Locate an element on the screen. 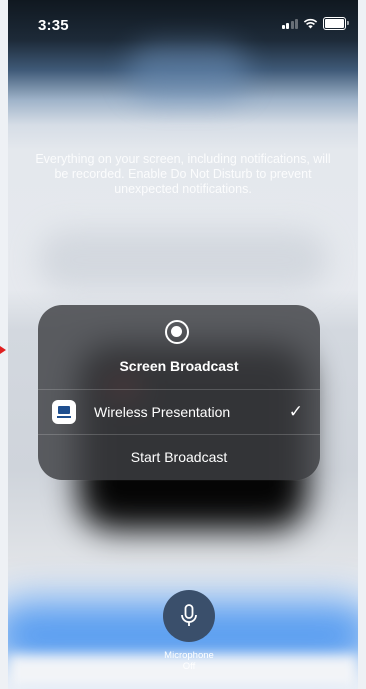 Image resolution: width=366 pixels, height=689 pixels. battery-icon is located at coordinates (336, 23).